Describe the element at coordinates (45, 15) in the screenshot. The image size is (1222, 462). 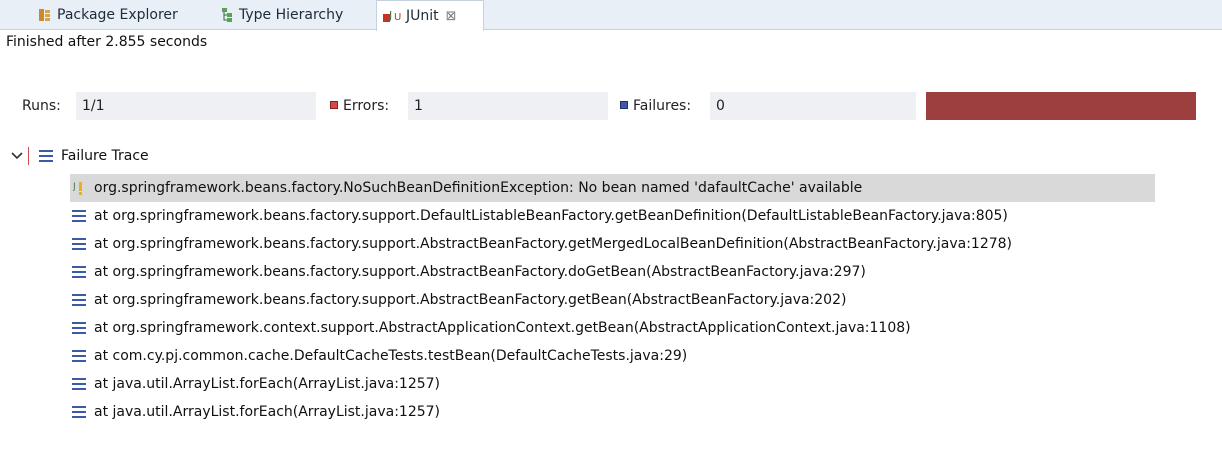
I see `package-icon` at that location.